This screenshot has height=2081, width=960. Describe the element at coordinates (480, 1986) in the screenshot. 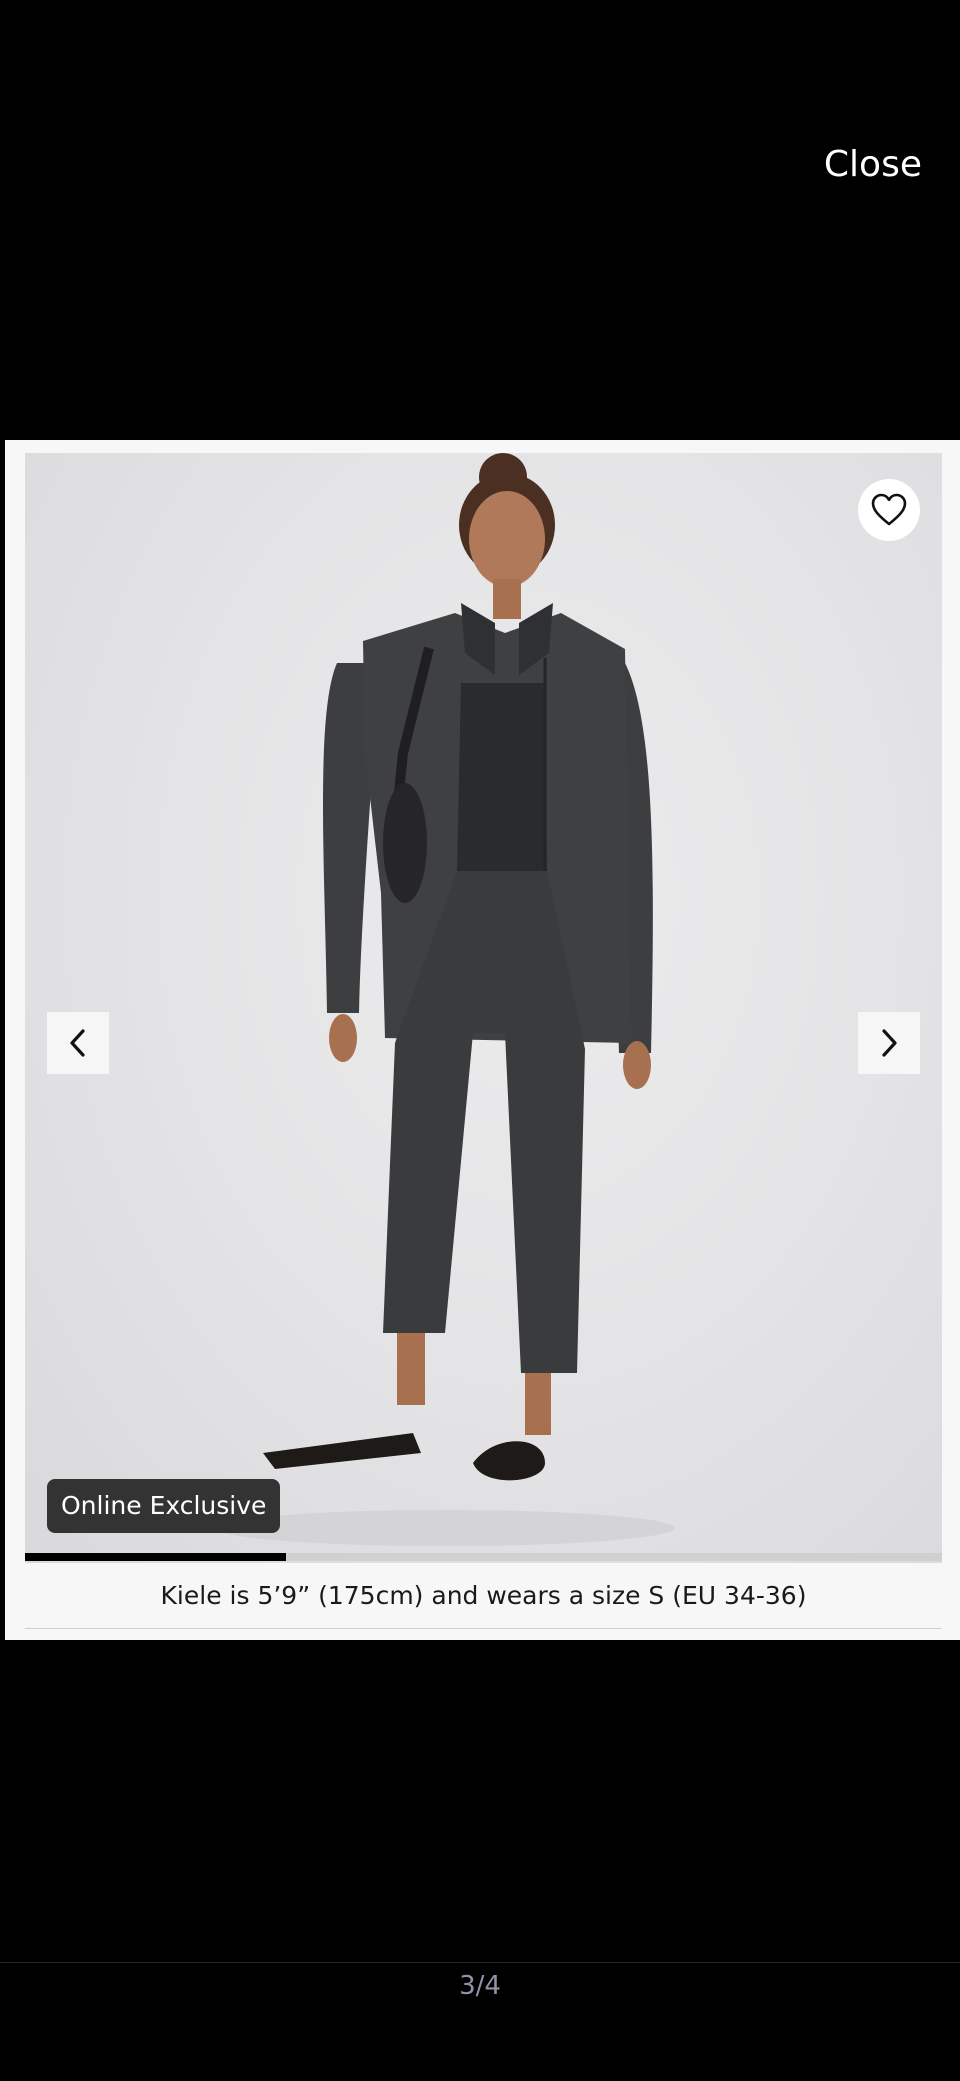

I see `image-counter: 3/4` at that location.